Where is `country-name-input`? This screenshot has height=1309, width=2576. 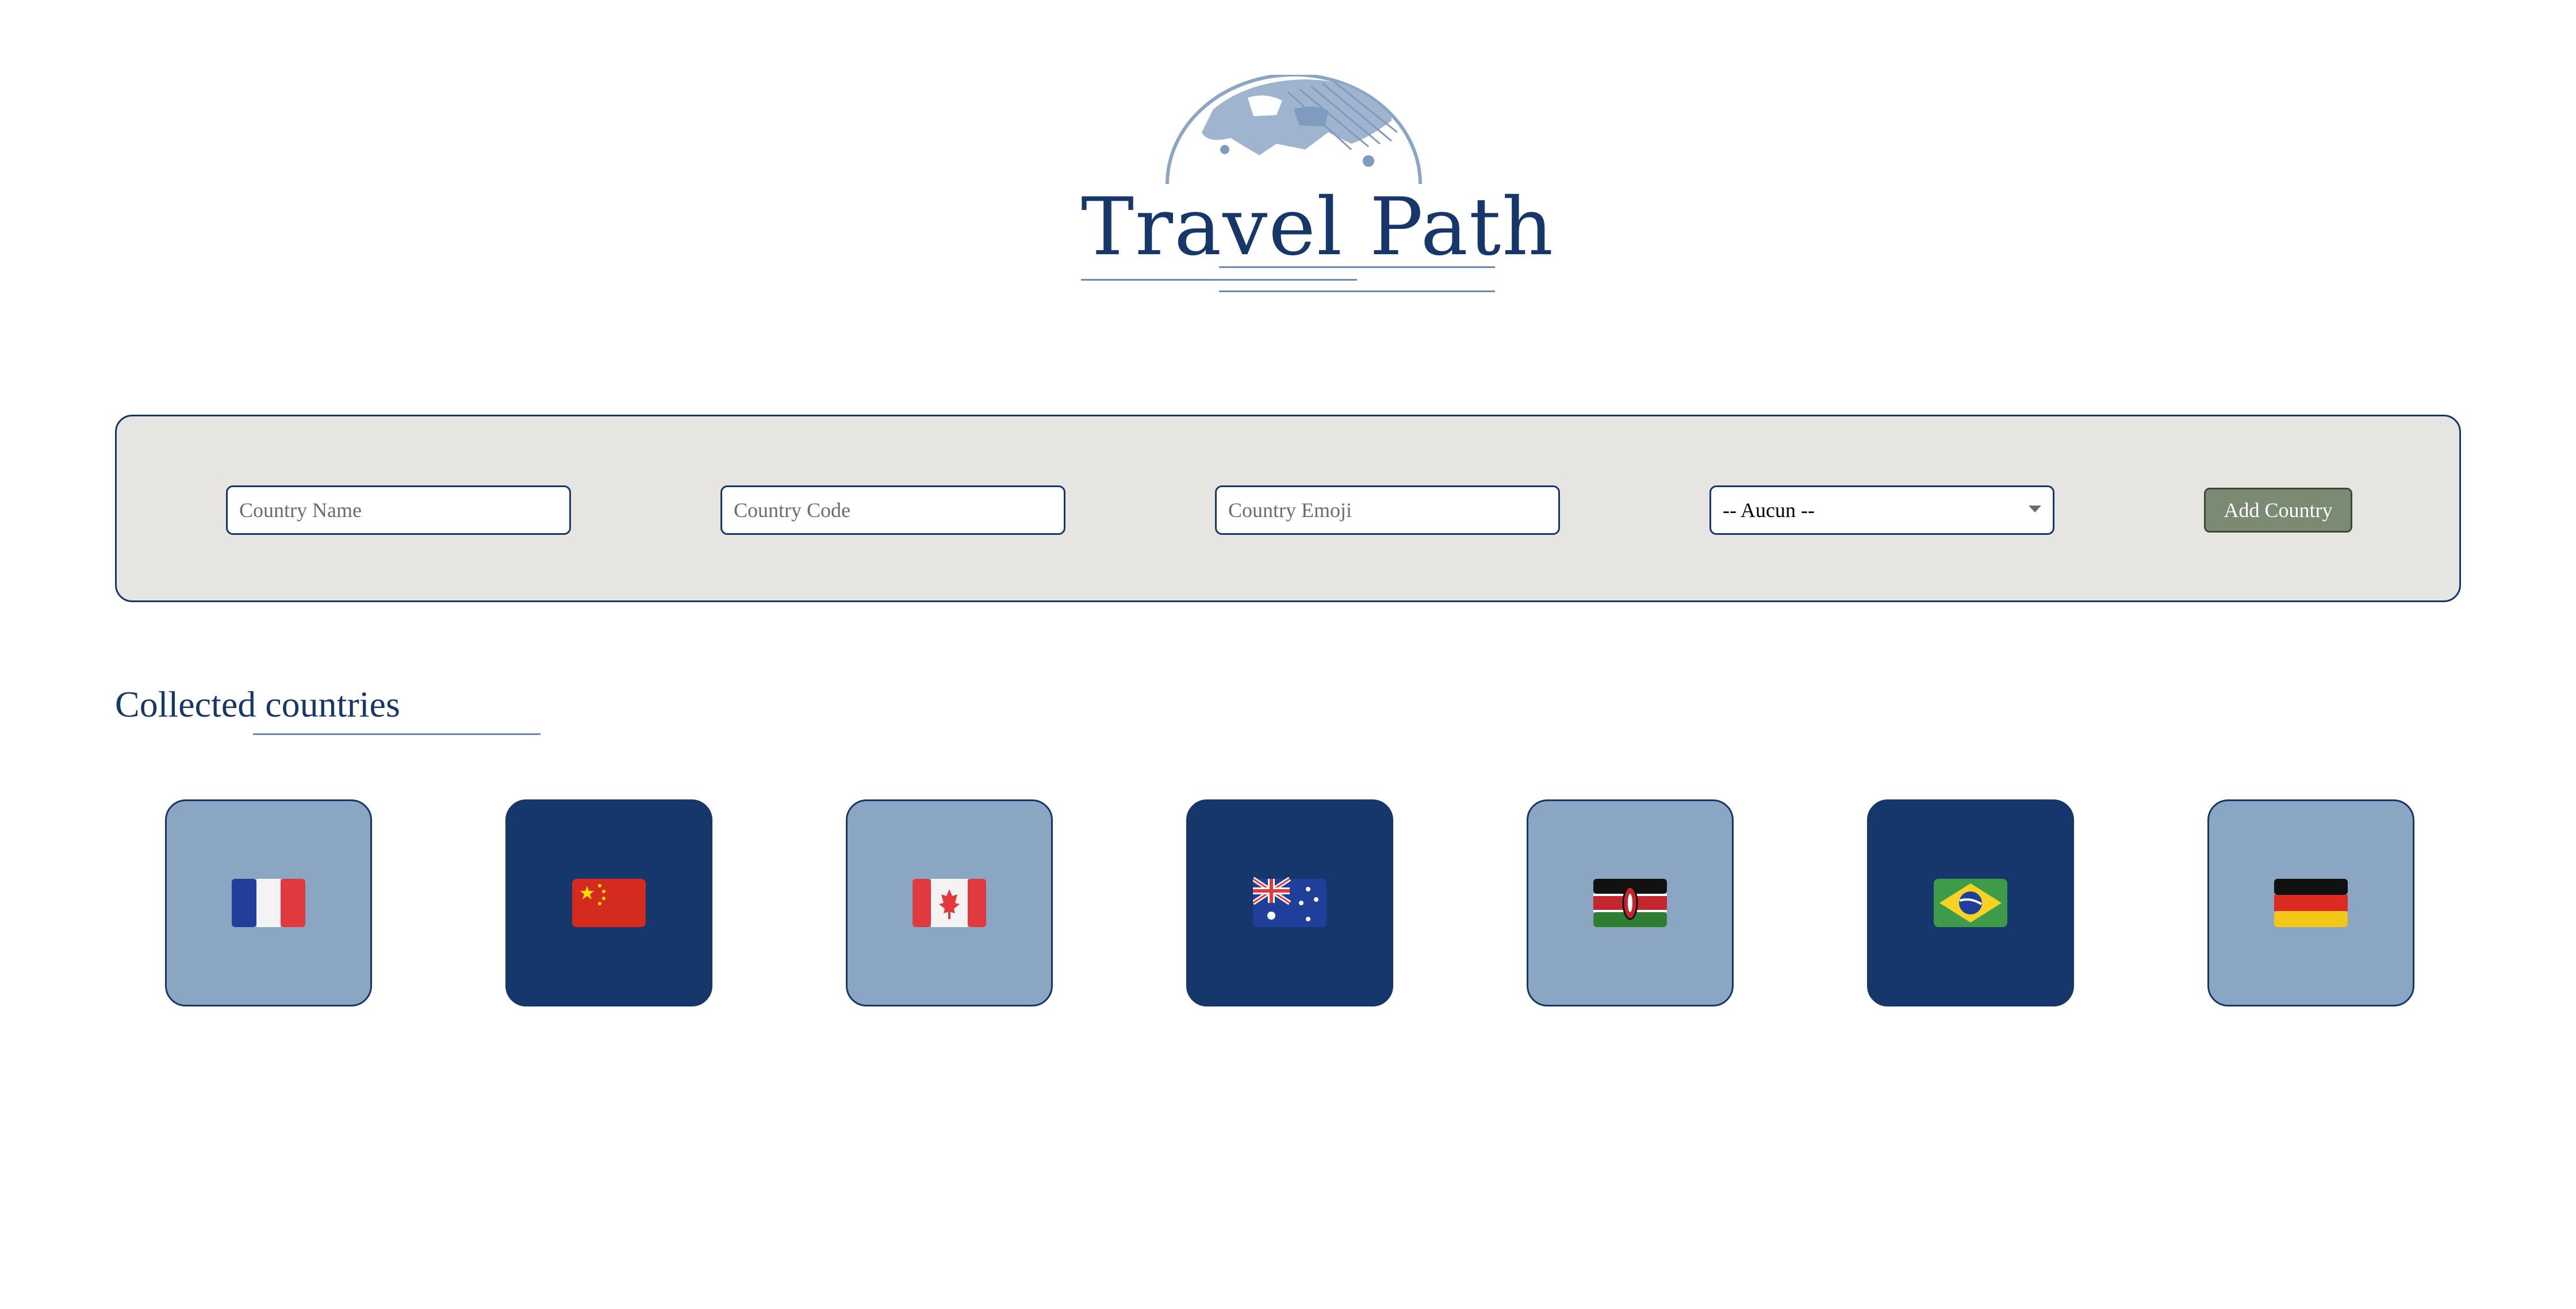
country-name-input is located at coordinates (398, 510).